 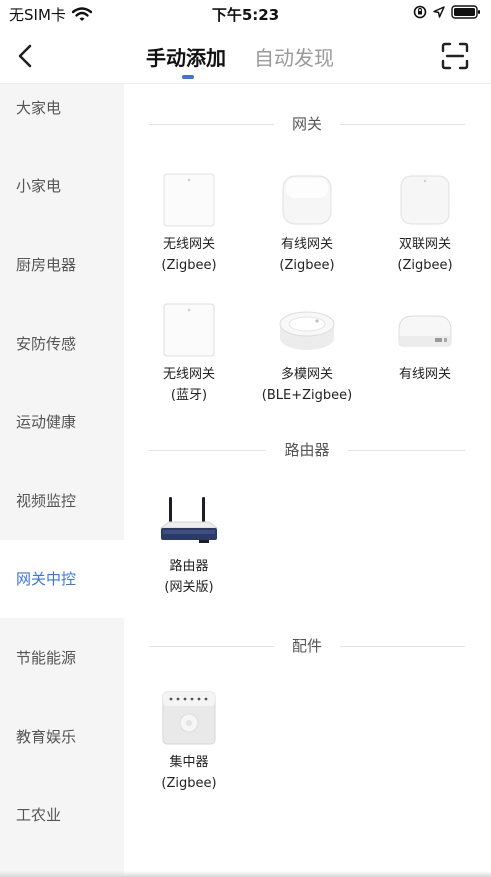 I want to click on section-header-router: 路由器, so click(x=307, y=450).